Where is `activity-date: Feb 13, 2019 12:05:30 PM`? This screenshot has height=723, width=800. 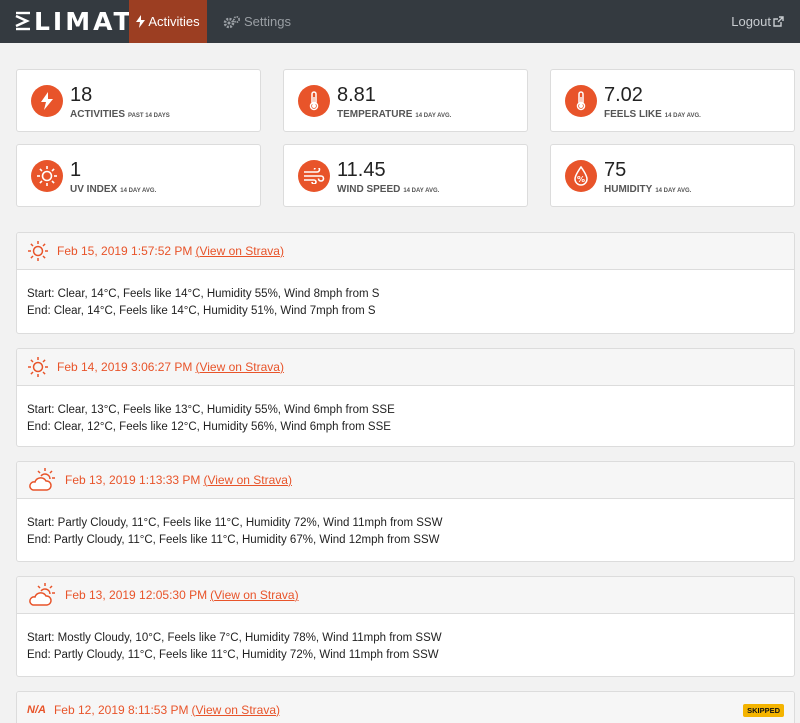
activity-date: Feb 13, 2019 12:05:30 PM is located at coordinates (136, 595).